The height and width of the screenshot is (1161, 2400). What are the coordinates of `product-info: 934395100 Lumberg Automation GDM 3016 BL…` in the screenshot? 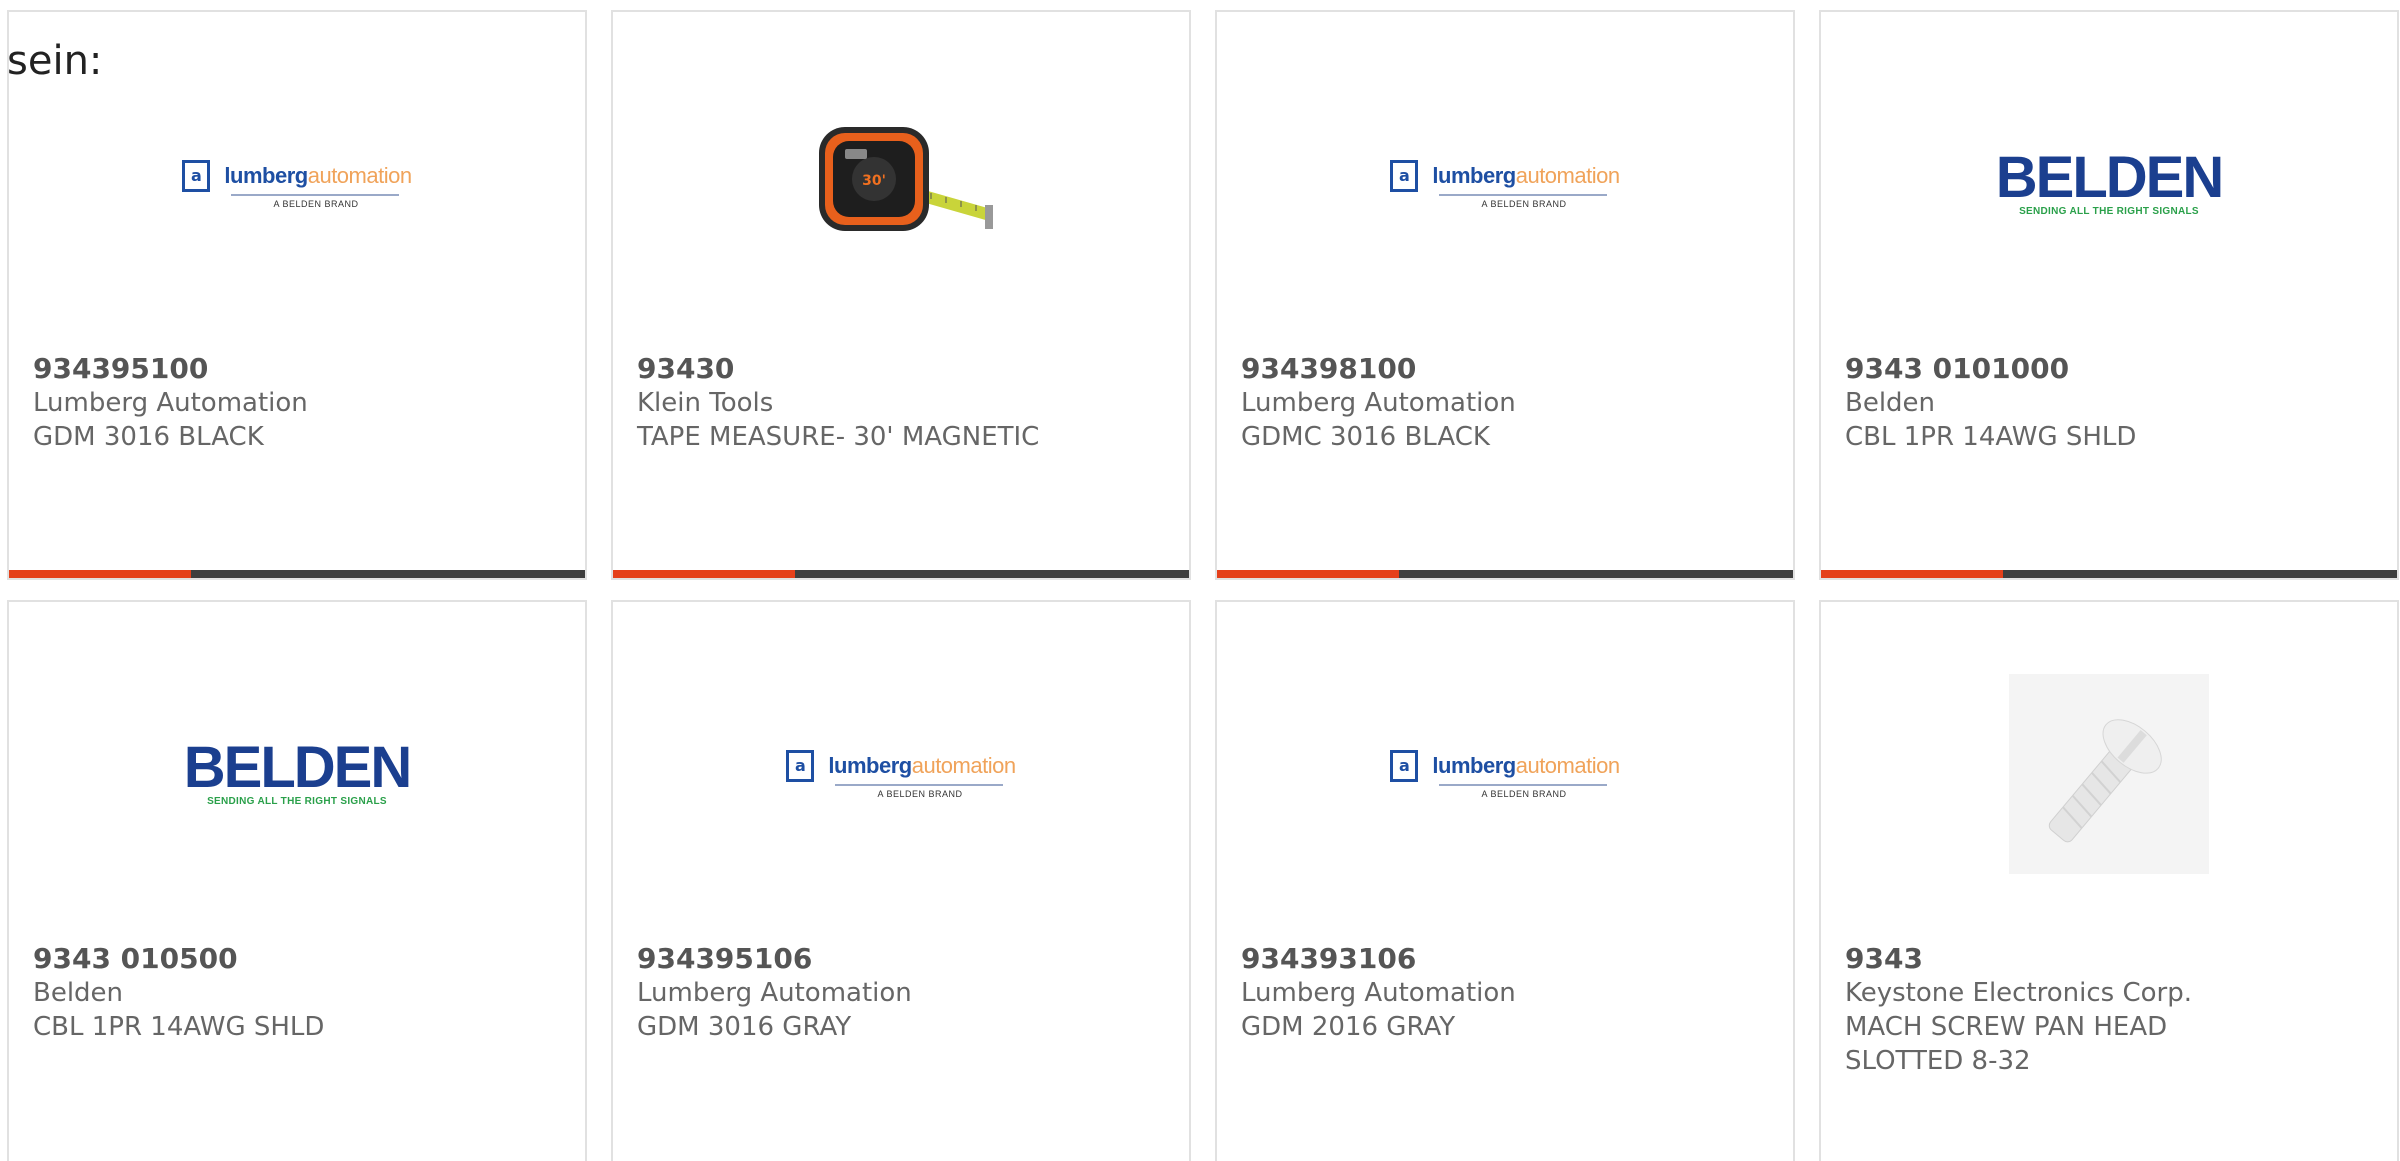 It's located at (299, 403).